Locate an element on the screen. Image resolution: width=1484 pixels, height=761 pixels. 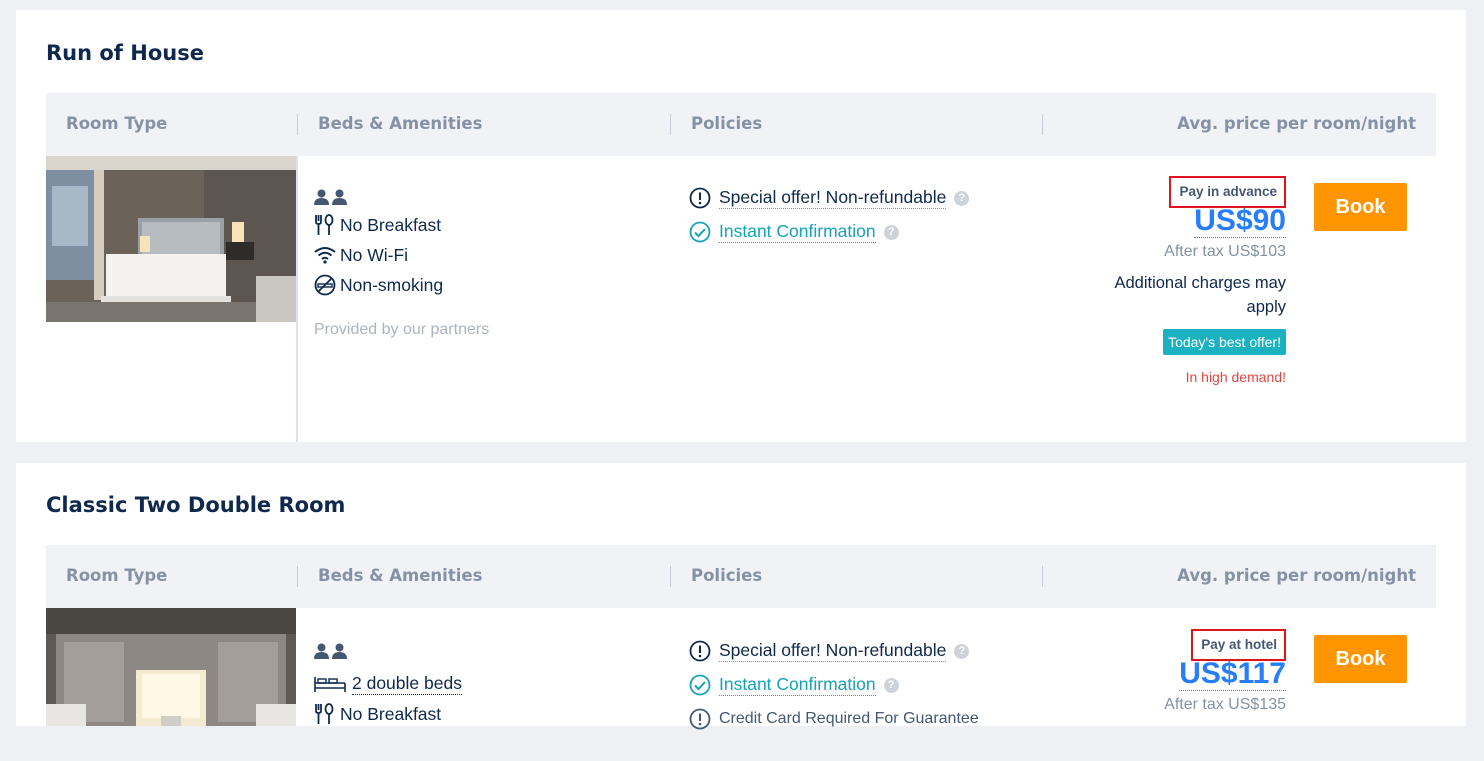
policy-credit-card: Credit Card Required For Guarantee is located at coordinates (834, 719).